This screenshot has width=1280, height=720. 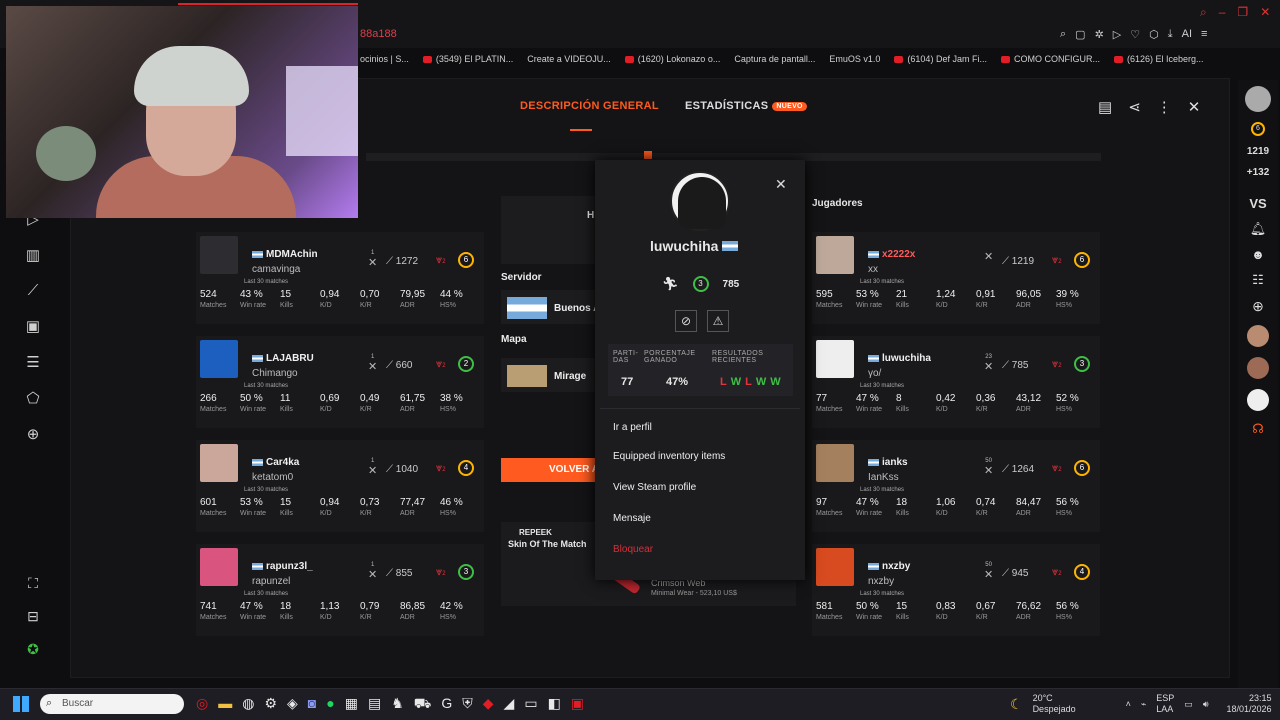 What do you see at coordinates (275, 462) in the screenshot?
I see `player-name: Car4ka` at bounding box center [275, 462].